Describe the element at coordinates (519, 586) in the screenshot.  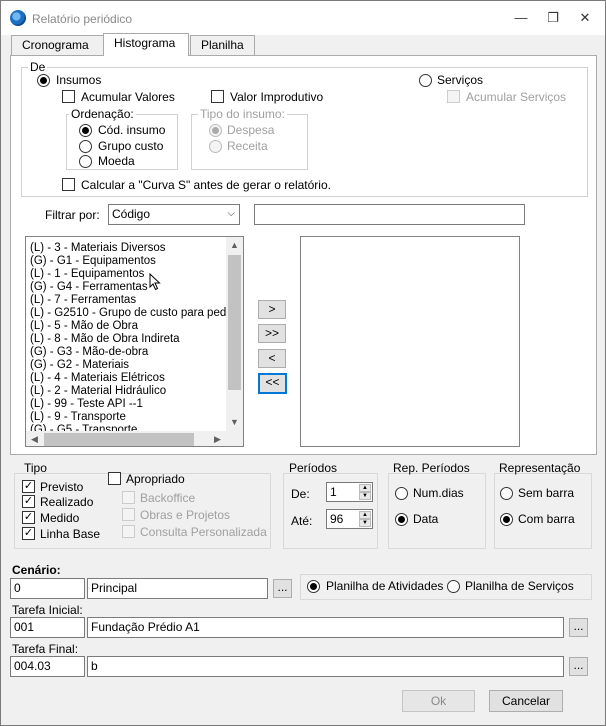
I see `planilha-servicos-label: Planilha de Serviços` at that location.